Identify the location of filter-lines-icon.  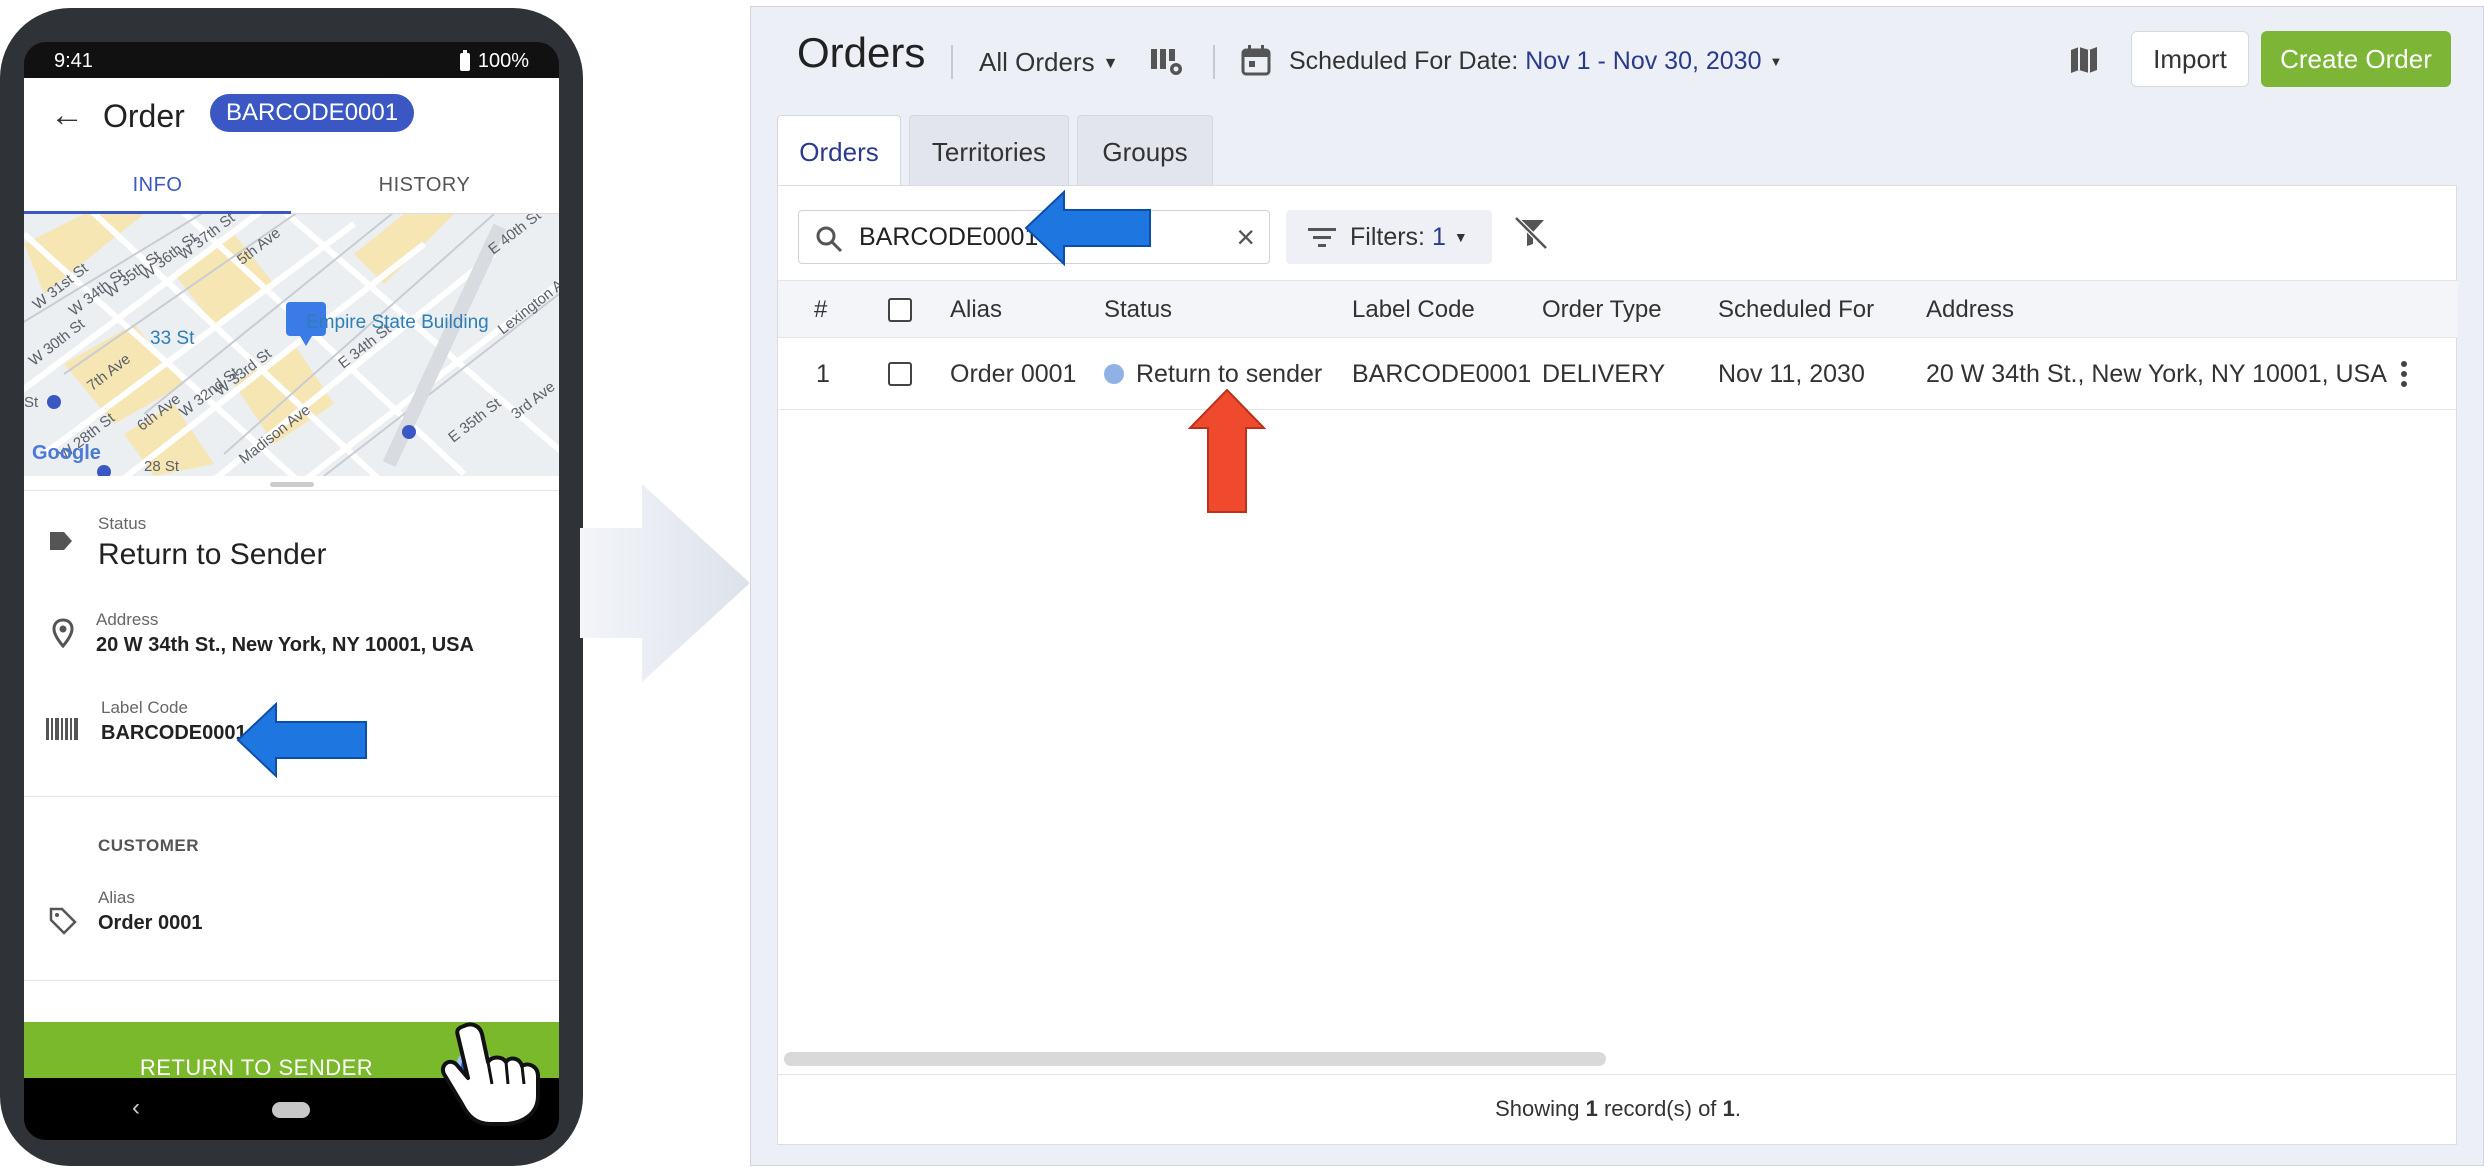
(1322, 237).